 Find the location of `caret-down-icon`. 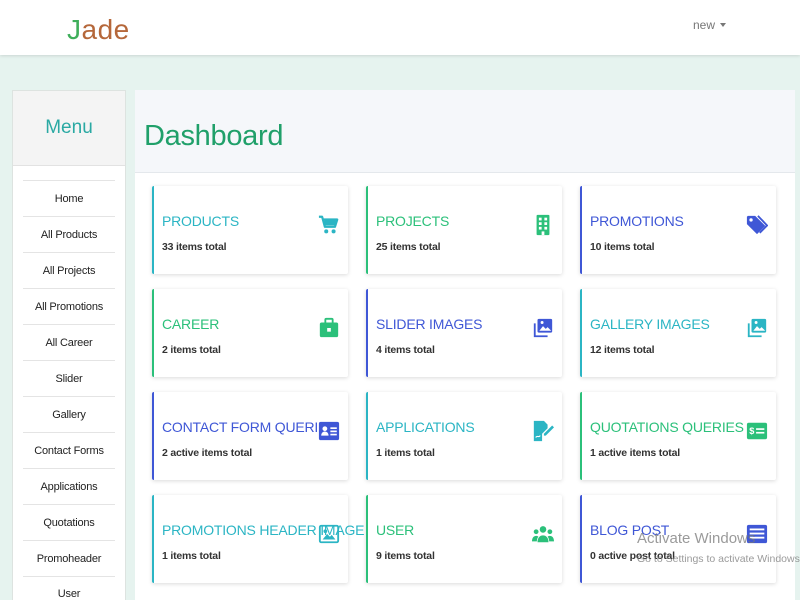

caret-down-icon is located at coordinates (723, 25).